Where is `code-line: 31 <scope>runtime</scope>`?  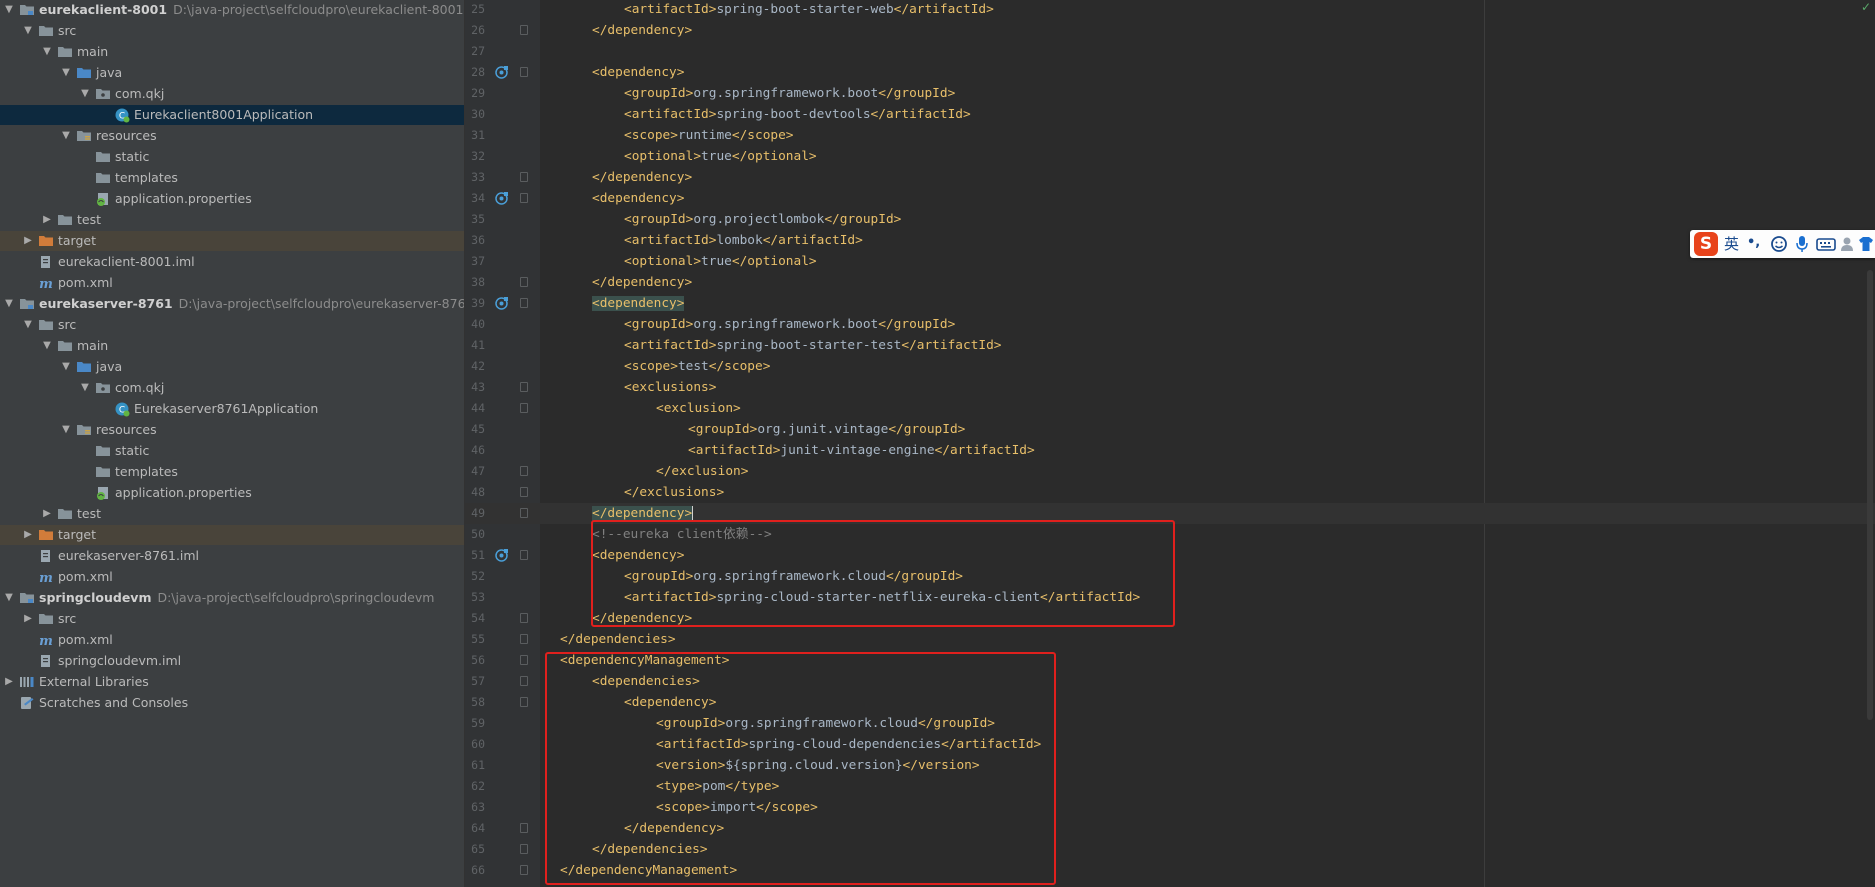 code-line: 31 <scope>runtime</scope> is located at coordinates (1170, 135).